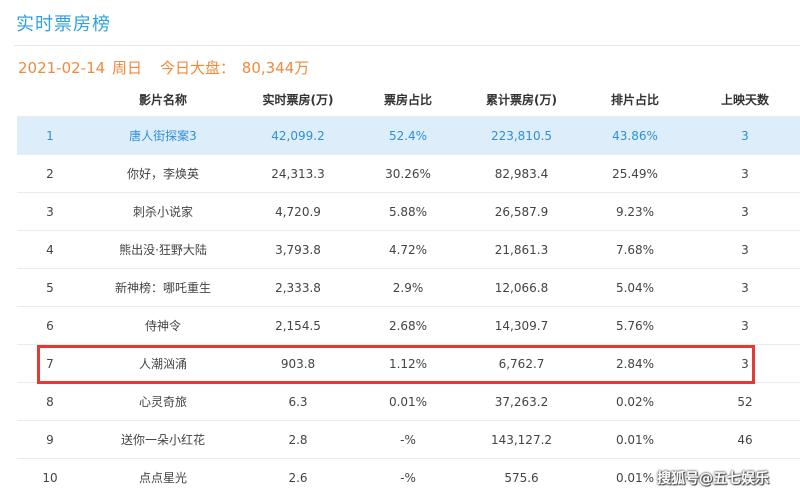 This screenshot has width=800, height=496. I want to click on share-cell: 1.12%, so click(408, 363).